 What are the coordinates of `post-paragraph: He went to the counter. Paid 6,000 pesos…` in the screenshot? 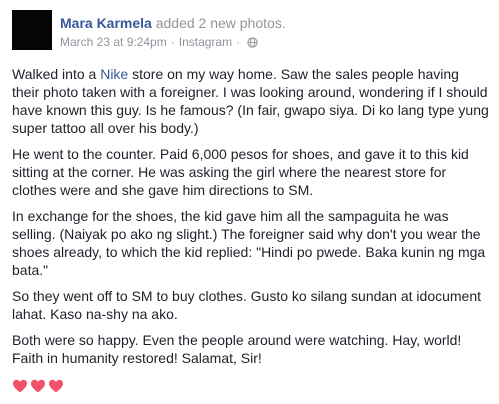 It's located at (240, 172).